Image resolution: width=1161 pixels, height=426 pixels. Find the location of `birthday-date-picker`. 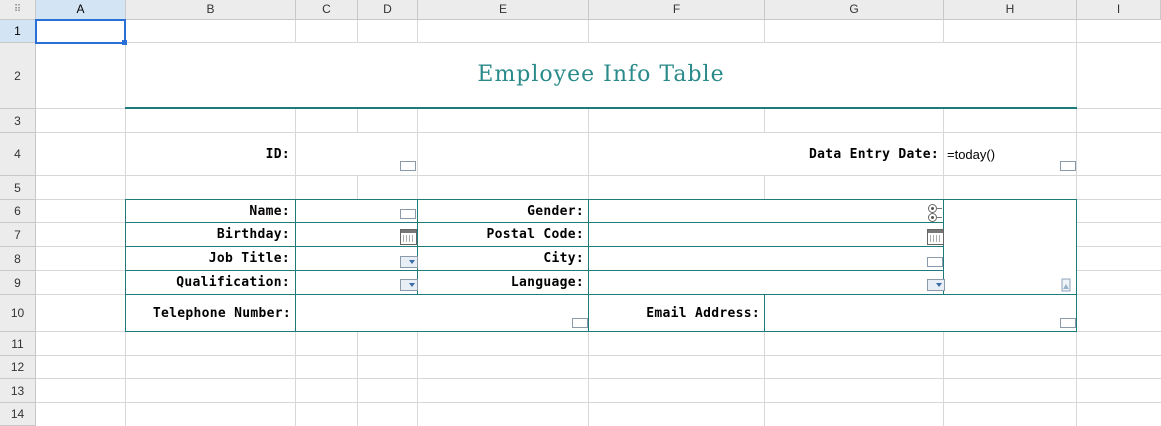

birthday-date-picker is located at coordinates (356, 234).